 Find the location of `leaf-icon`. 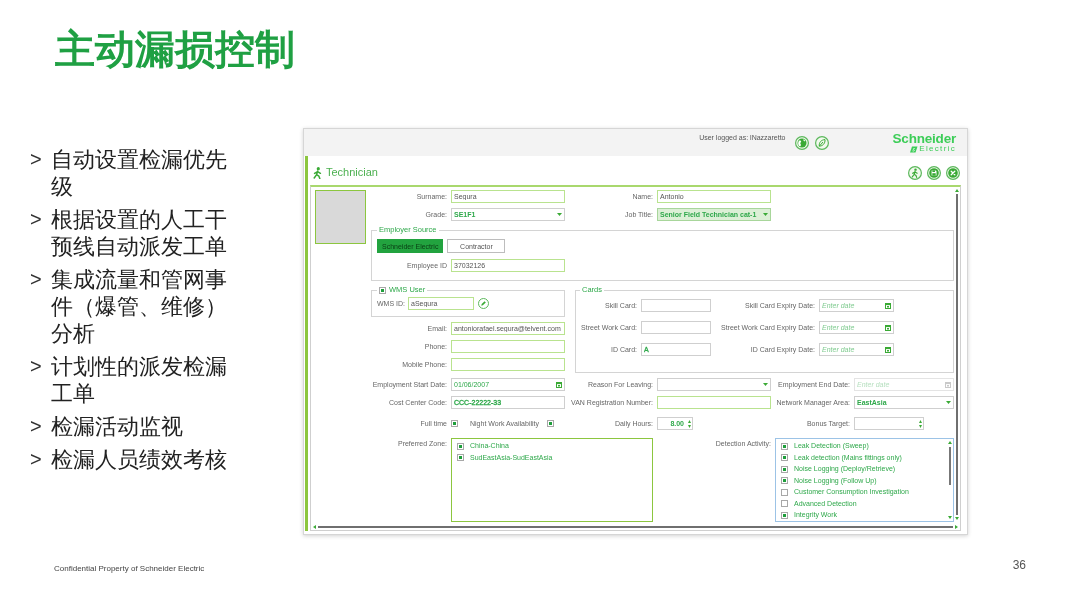

leaf-icon is located at coordinates (821, 142).